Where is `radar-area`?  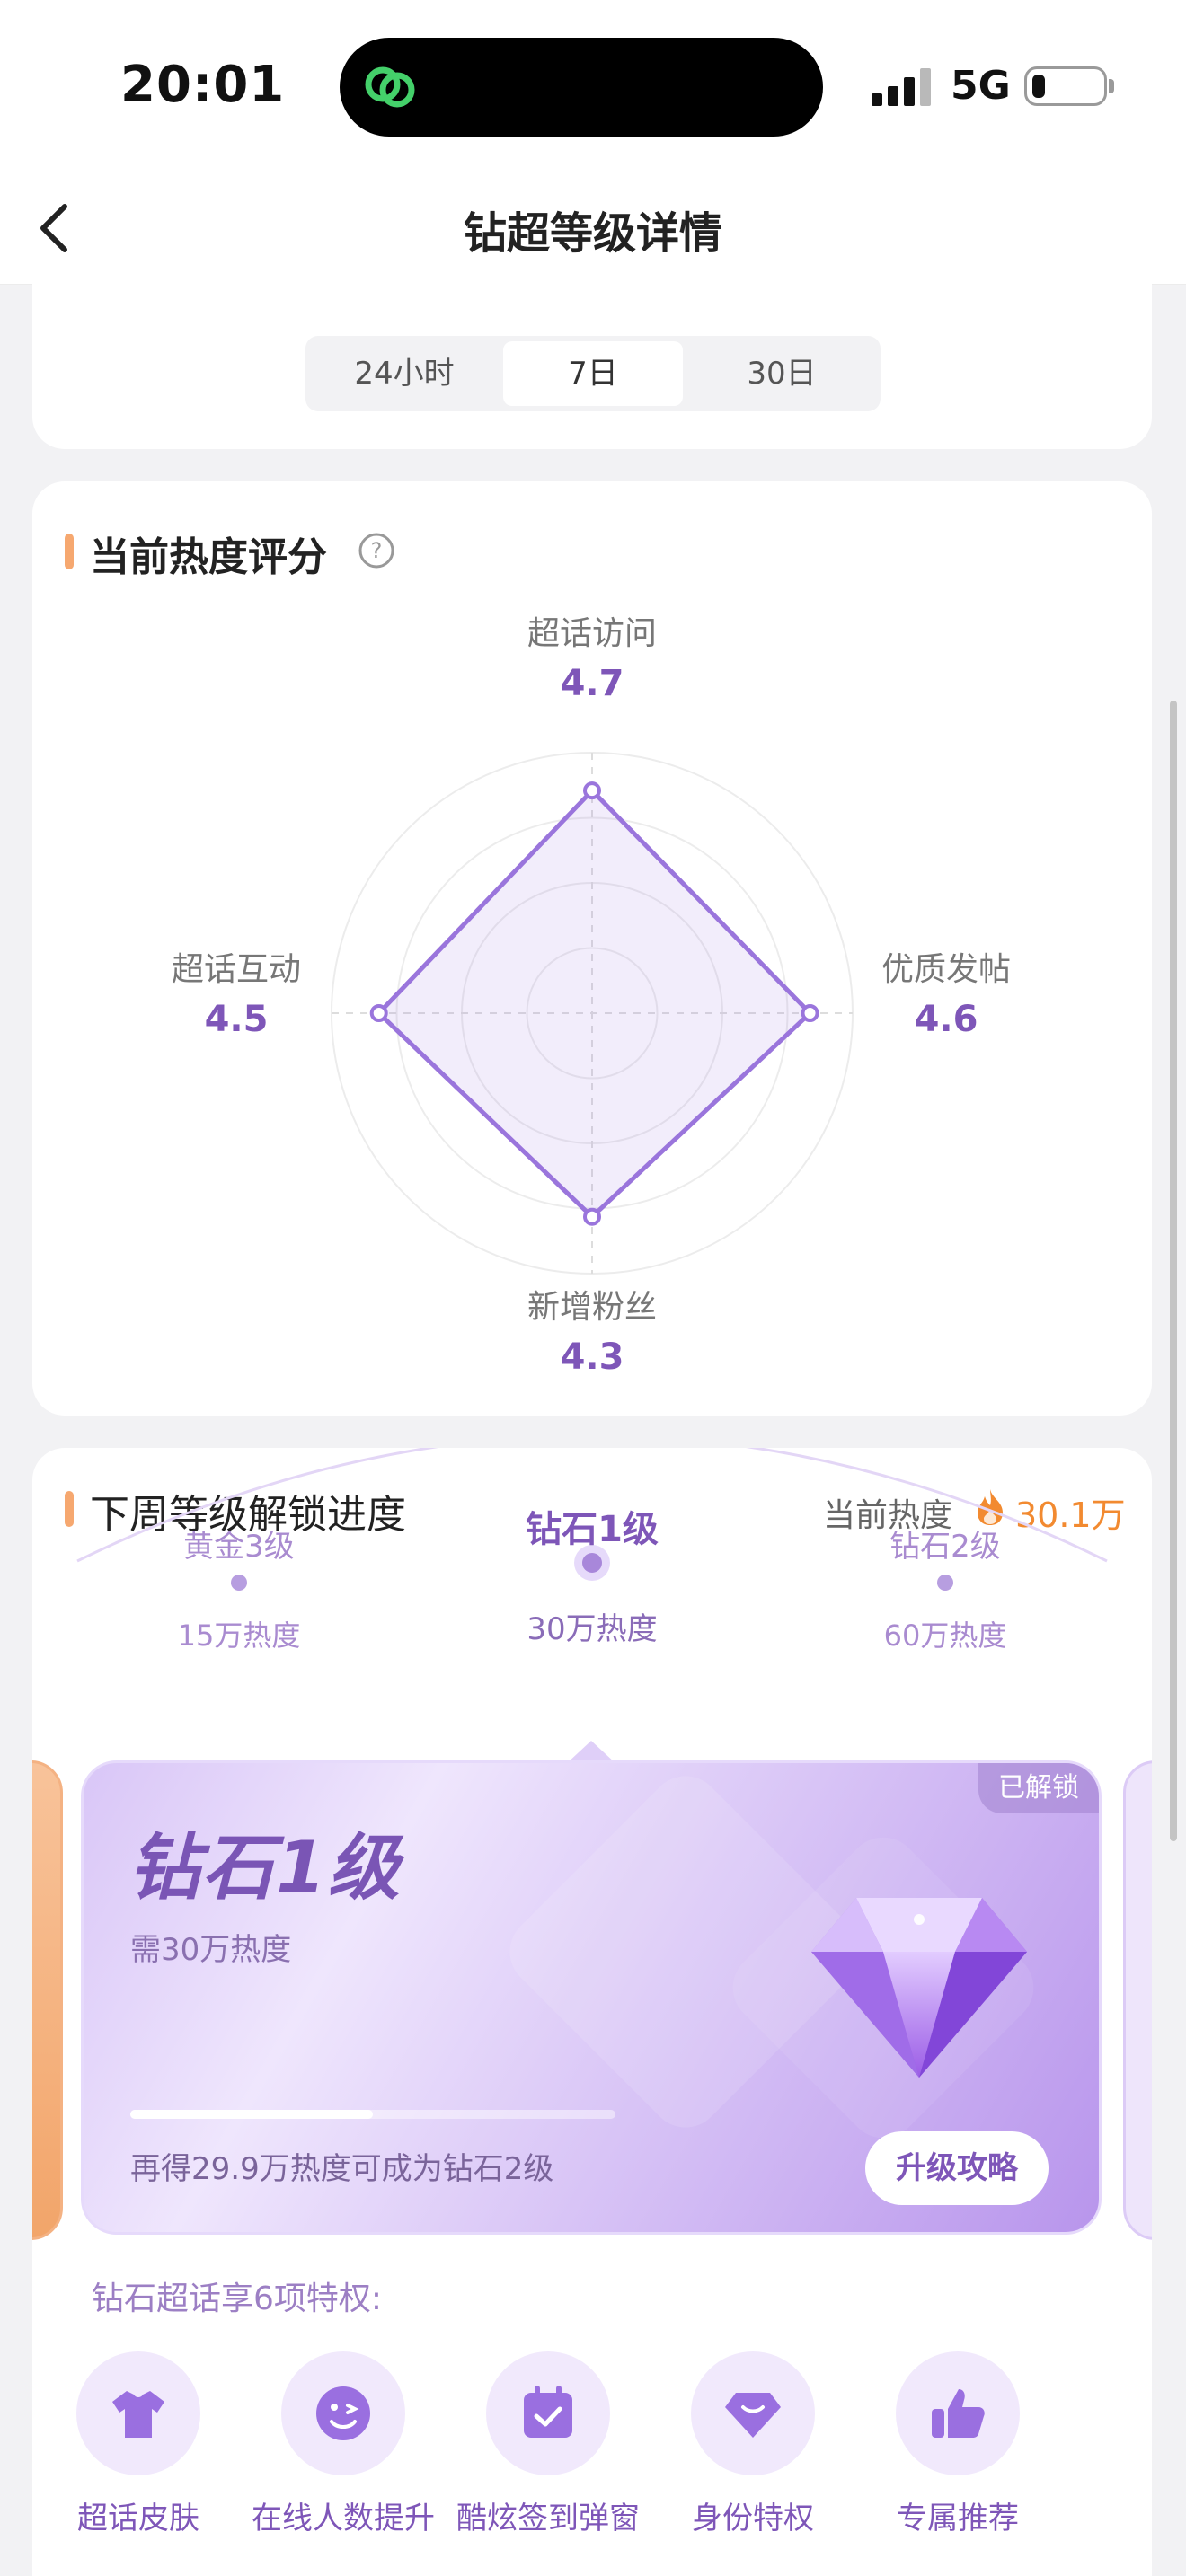
radar-area is located at coordinates (594, 1004).